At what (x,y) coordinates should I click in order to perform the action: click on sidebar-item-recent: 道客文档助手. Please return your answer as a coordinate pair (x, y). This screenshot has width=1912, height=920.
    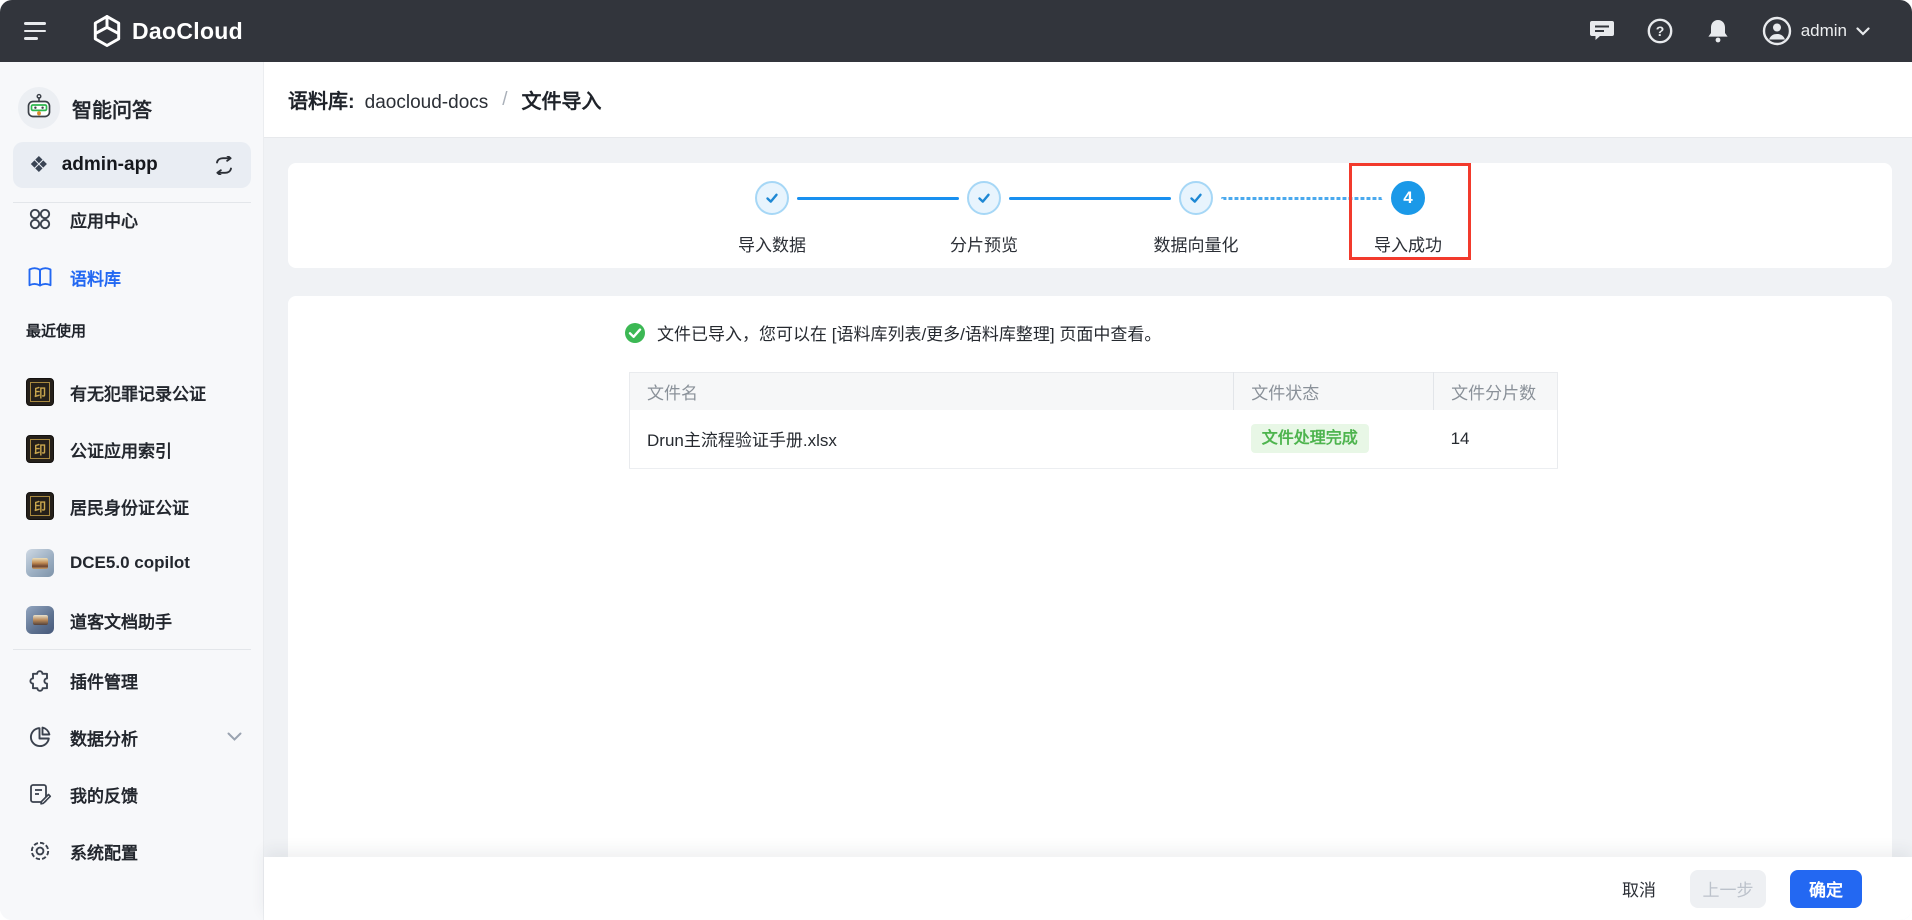
    Looking at the image, I should click on (132, 620).